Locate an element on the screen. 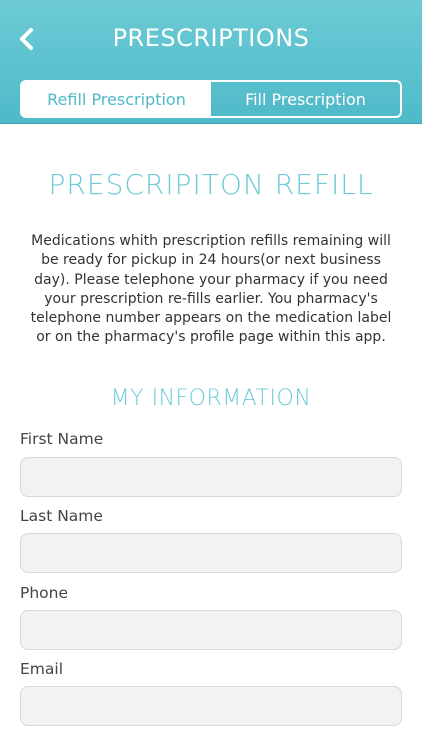  tab-refill-prescription: Refill Prescription is located at coordinates (116, 99).